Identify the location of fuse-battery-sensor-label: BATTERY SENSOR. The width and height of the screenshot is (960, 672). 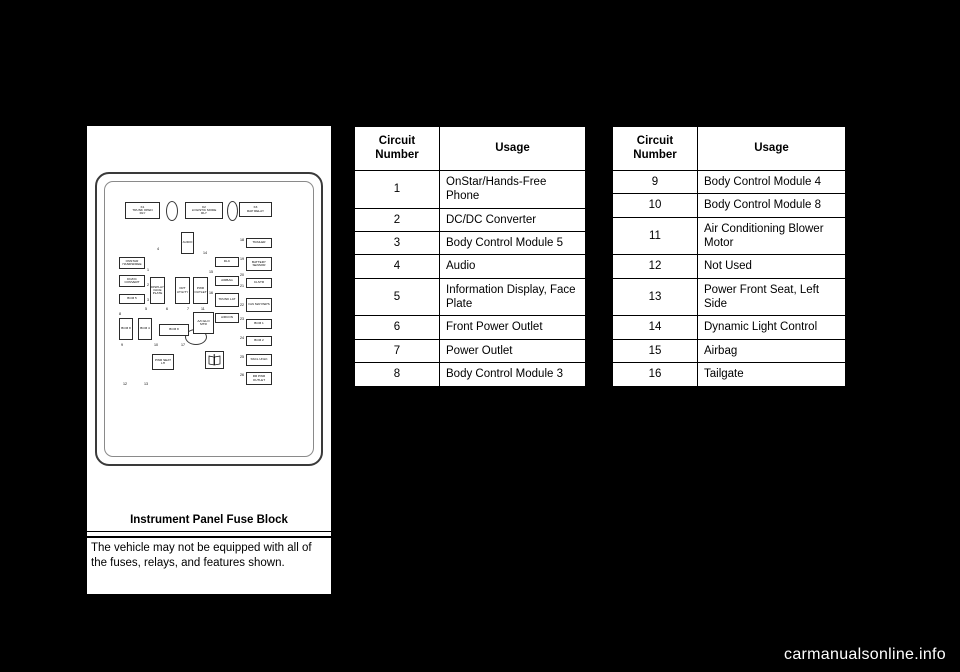
(259, 263).